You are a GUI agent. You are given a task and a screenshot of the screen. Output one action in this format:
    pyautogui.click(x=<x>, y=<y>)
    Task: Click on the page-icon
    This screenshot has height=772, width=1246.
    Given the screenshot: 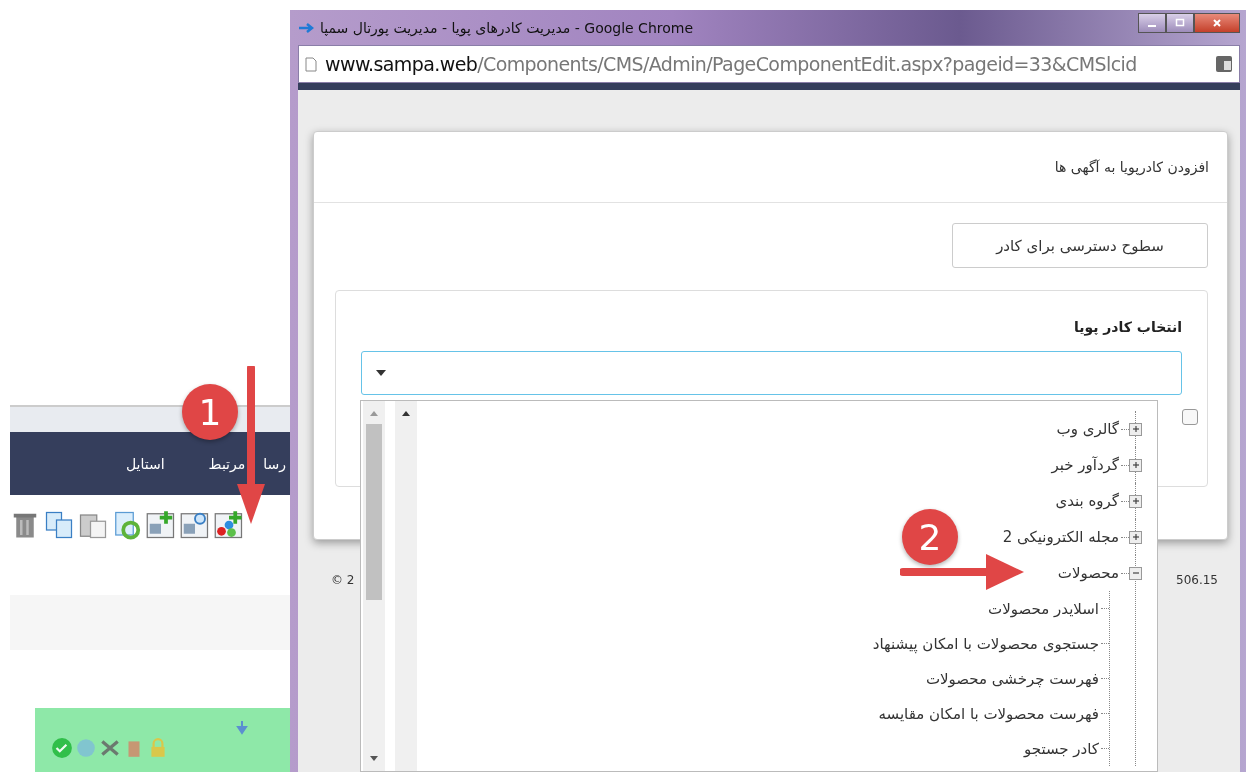 What is the action you would take?
    pyautogui.click(x=311, y=64)
    